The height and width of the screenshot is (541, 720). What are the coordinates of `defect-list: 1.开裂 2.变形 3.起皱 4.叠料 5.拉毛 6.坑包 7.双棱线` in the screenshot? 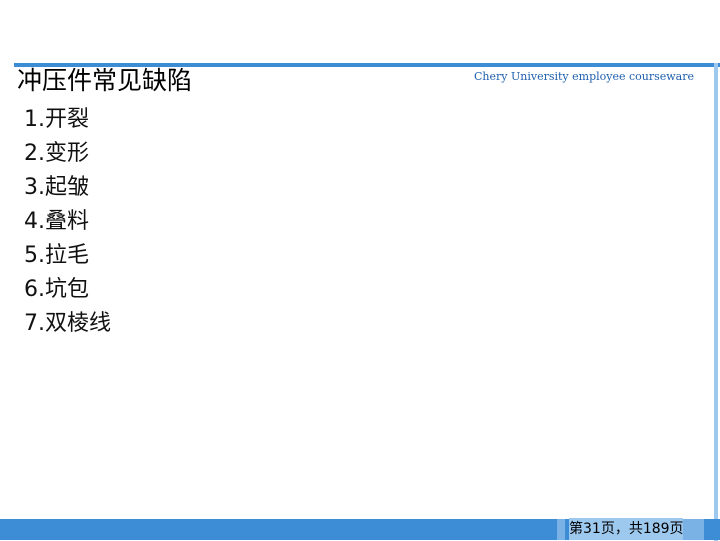 It's located at (67, 222).